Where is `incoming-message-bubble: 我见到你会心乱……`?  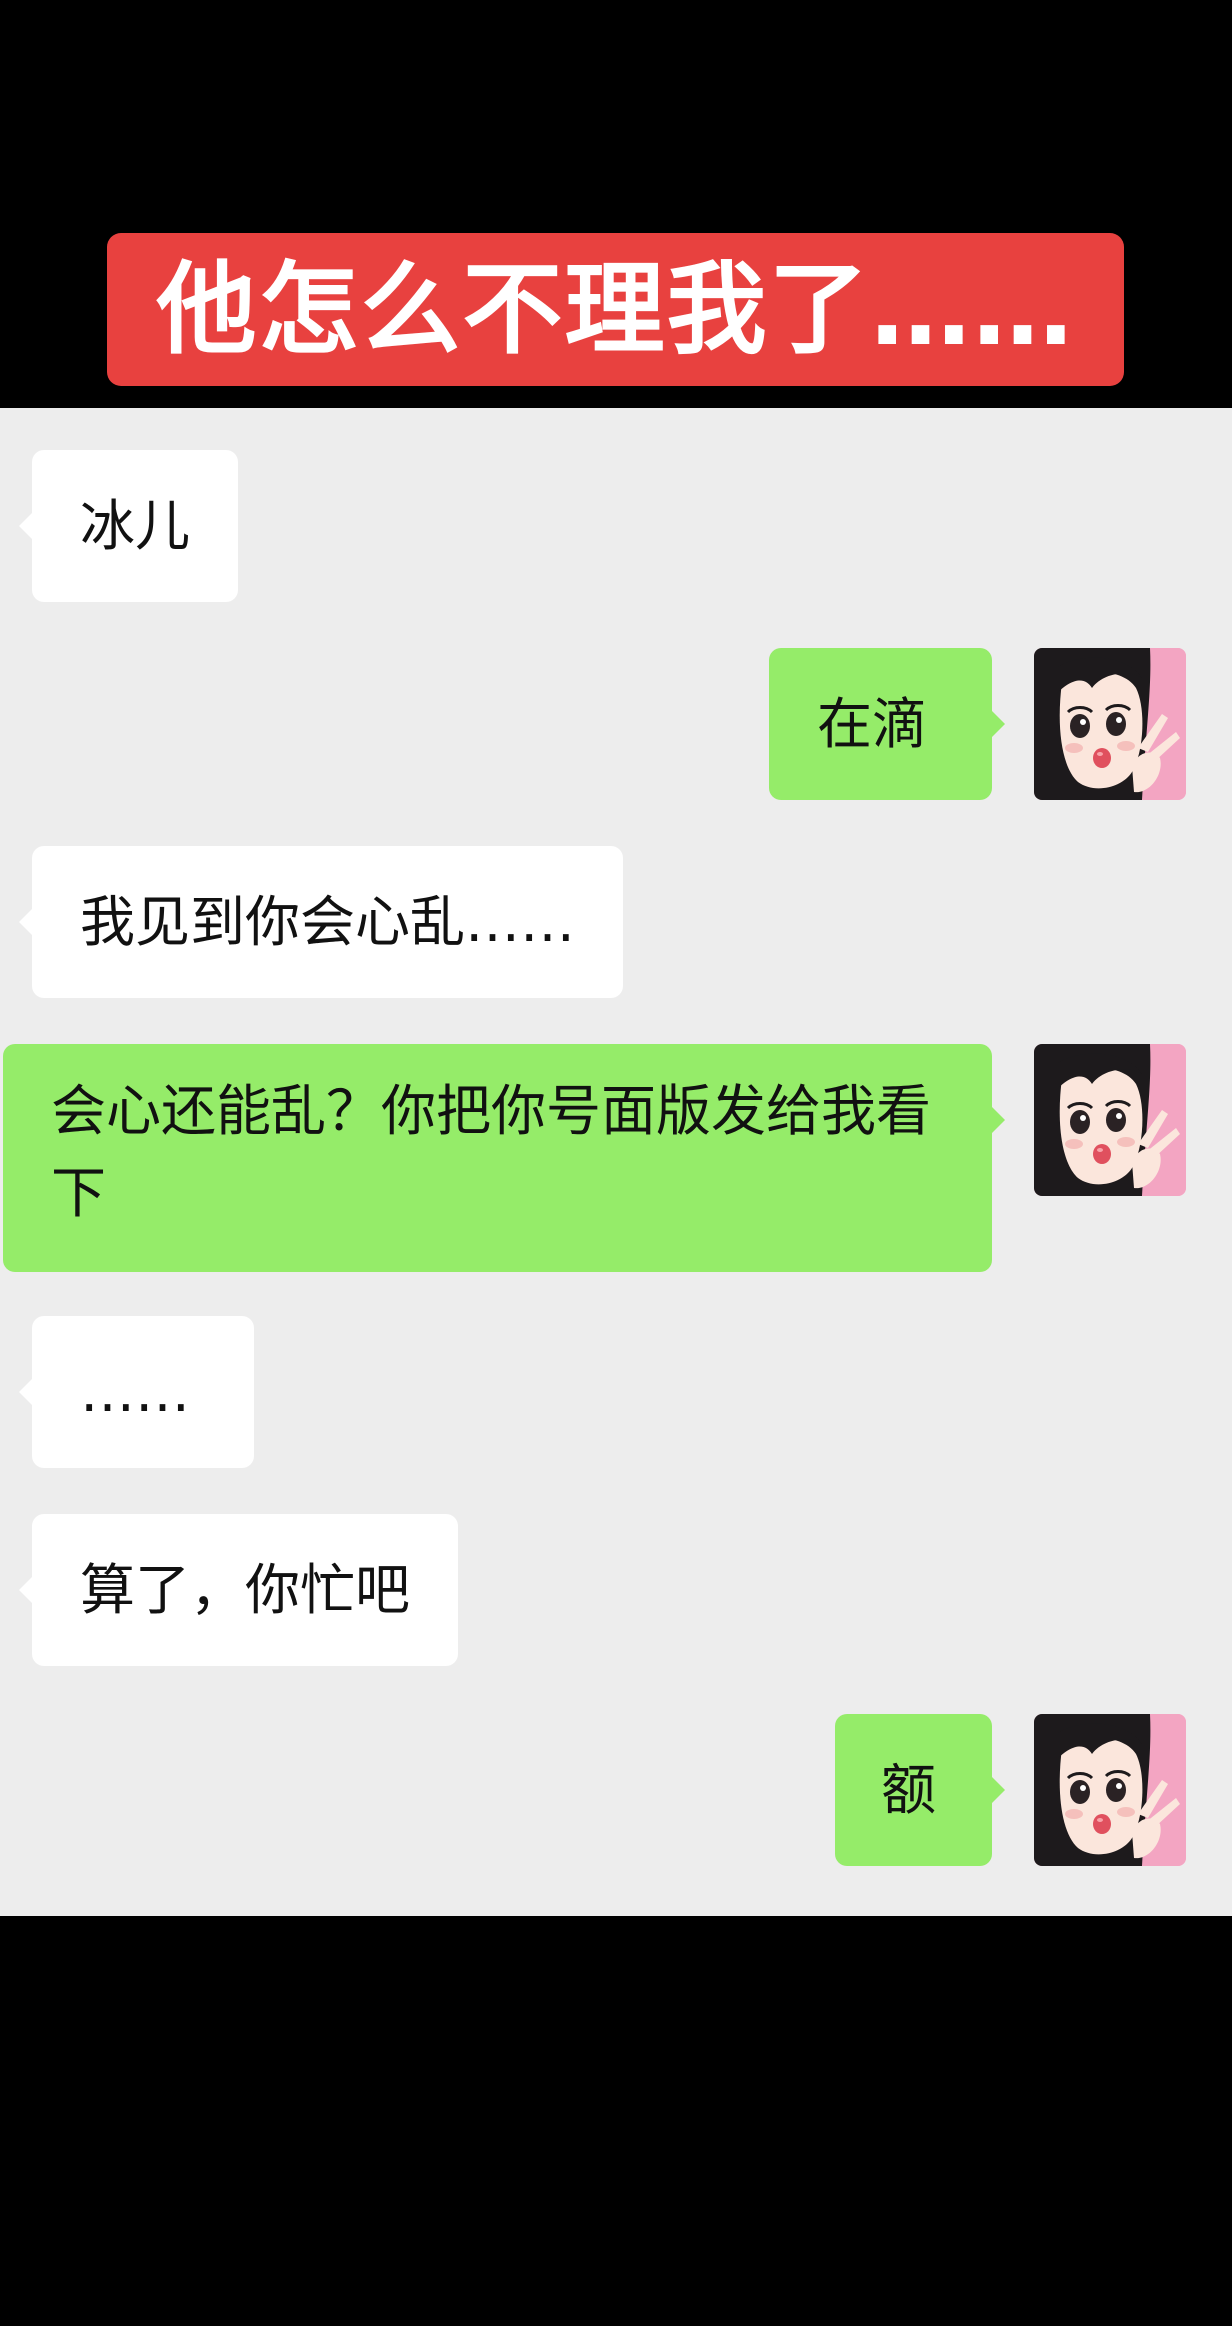
incoming-message-bubble: 我见到你会心乱…… is located at coordinates (321, 922).